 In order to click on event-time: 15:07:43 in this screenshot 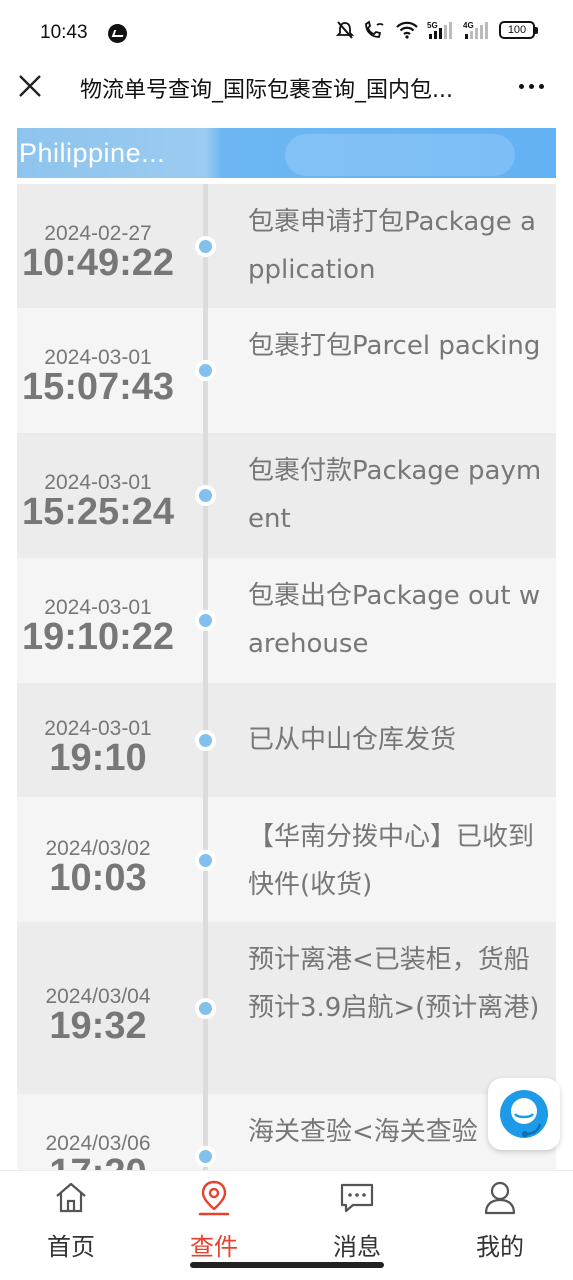, I will do `click(98, 387)`.